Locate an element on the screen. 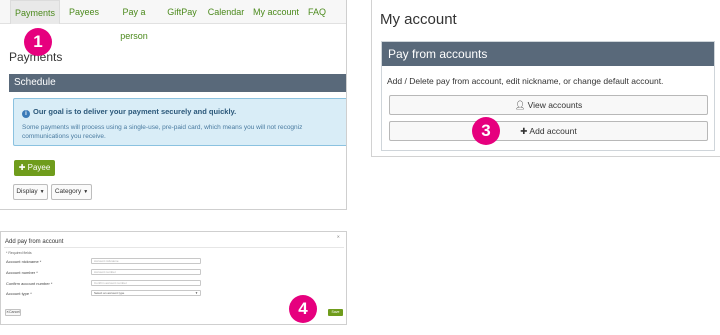 Image resolution: width=720 pixels, height=335 pixels. cancel-button: ✕Cancel is located at coordinates (13, 312).